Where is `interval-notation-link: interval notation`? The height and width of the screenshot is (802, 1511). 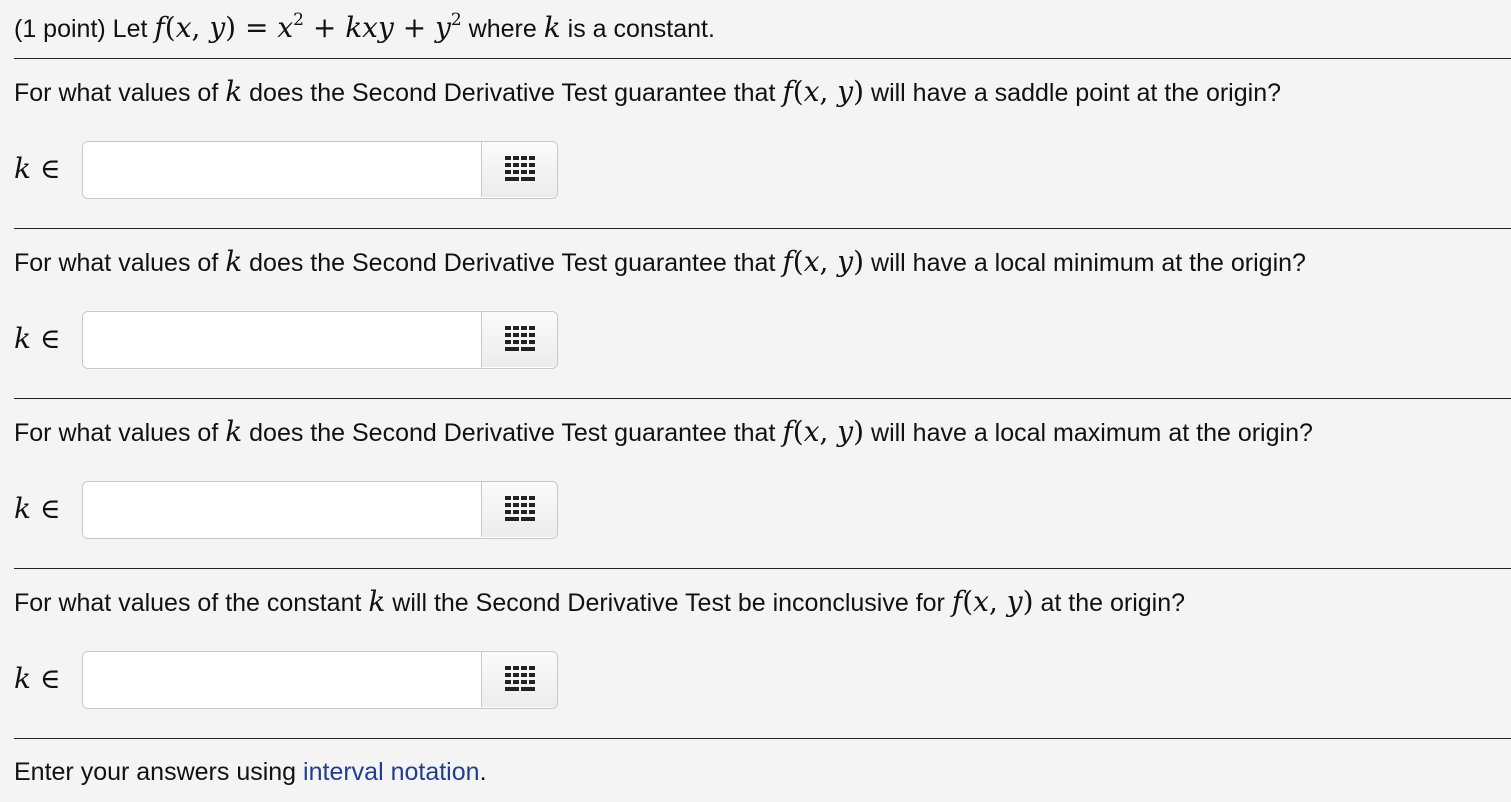
interval-notation-link: interval notation is located at coordinates (391, 772).